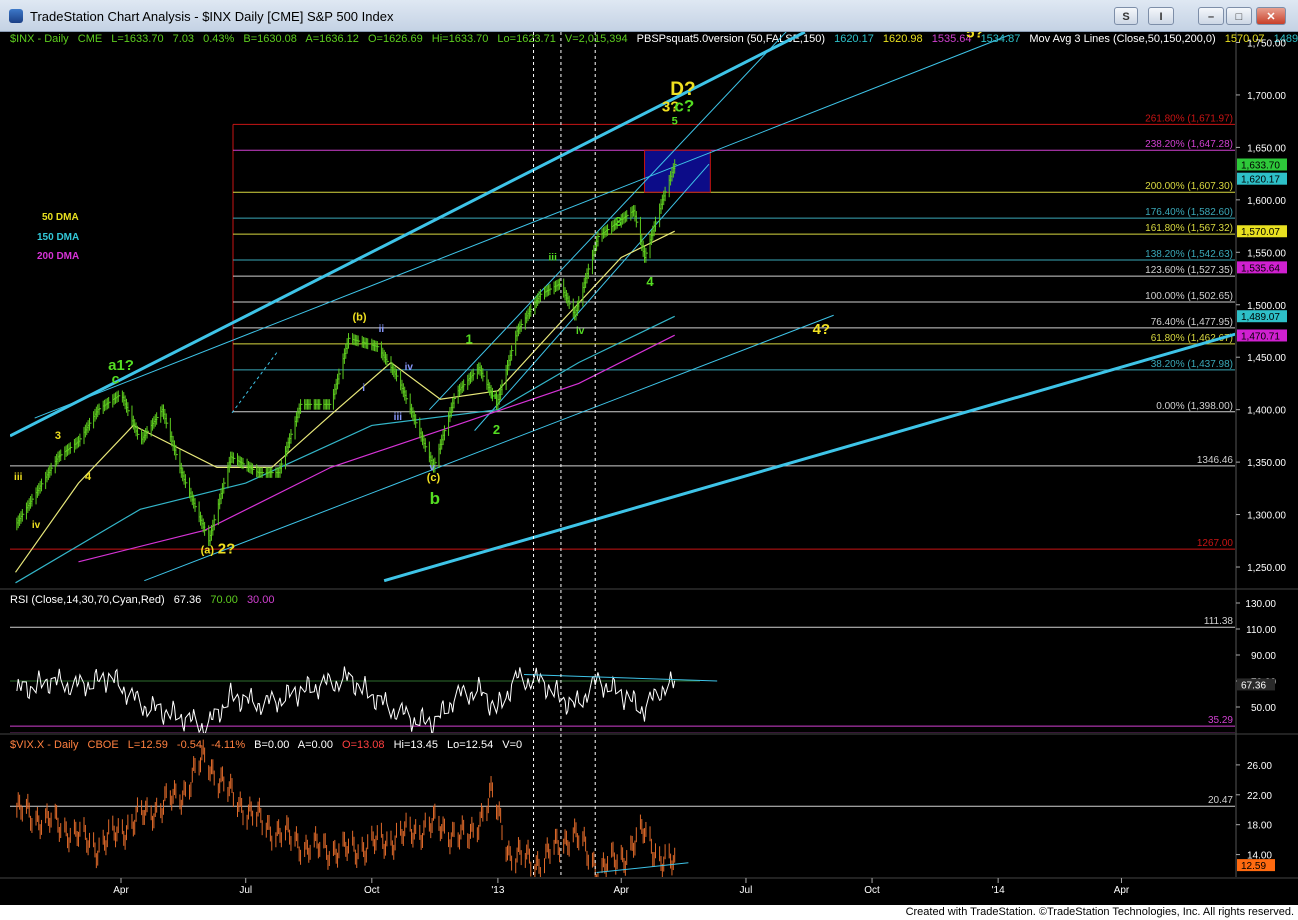 This screenshot has width=1298, height=920. Describe the element at coordinates (1266, 96) in the screenshot. I see `price-tick-label: 1,700.00` at that location.